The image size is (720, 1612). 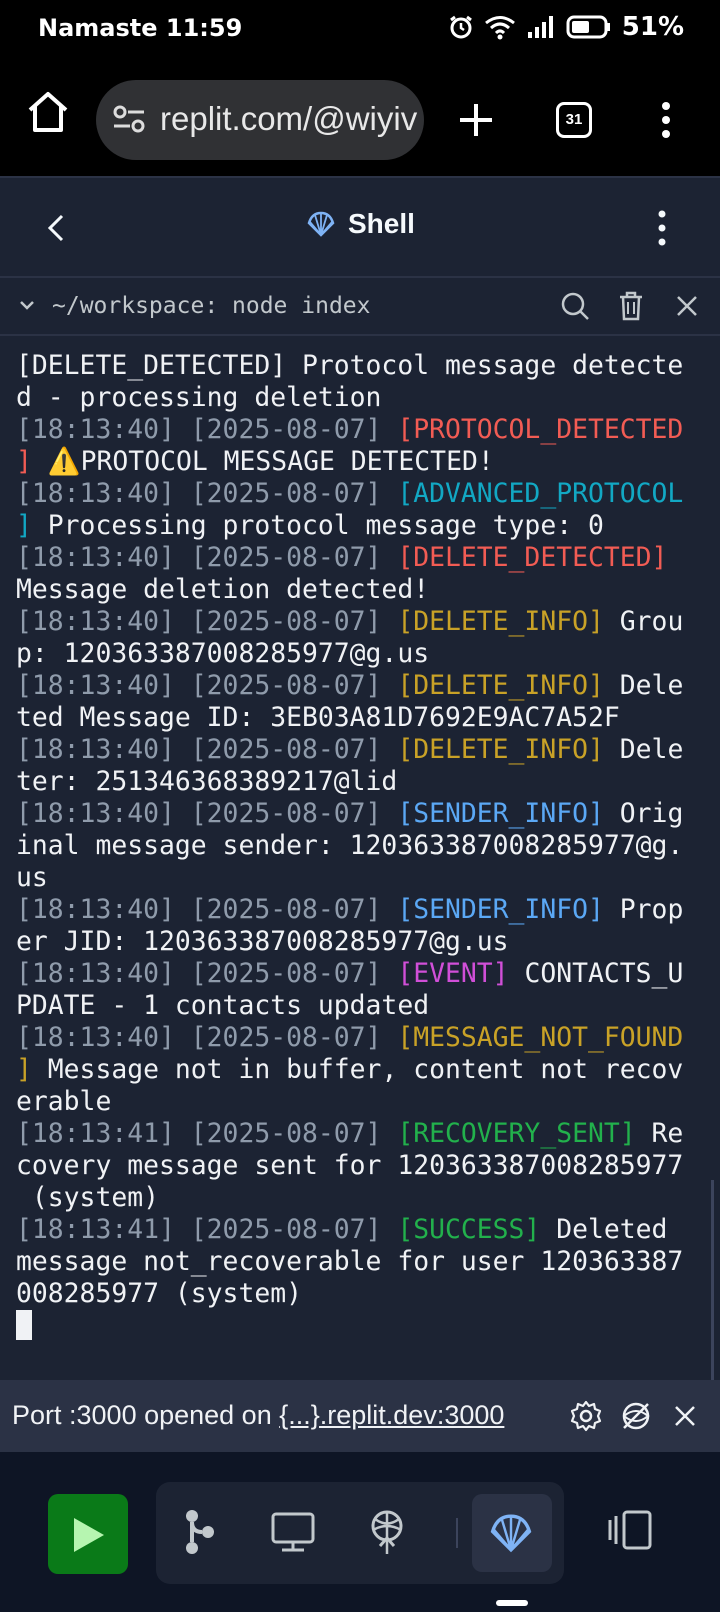 I want to click on terminal-text: Message deletion detected!, so click(x=223, y=589).